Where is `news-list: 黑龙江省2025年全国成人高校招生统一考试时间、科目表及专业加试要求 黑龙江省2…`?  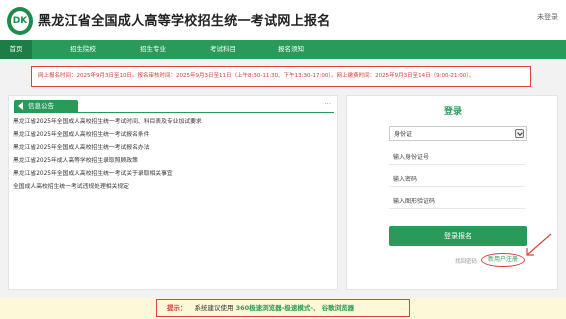
news-list: 黑龙江省2025年全国成人高校招生统一考试时间、科目表及专业加试要求 黑龙江省2… is located at coordinates (173, 155).